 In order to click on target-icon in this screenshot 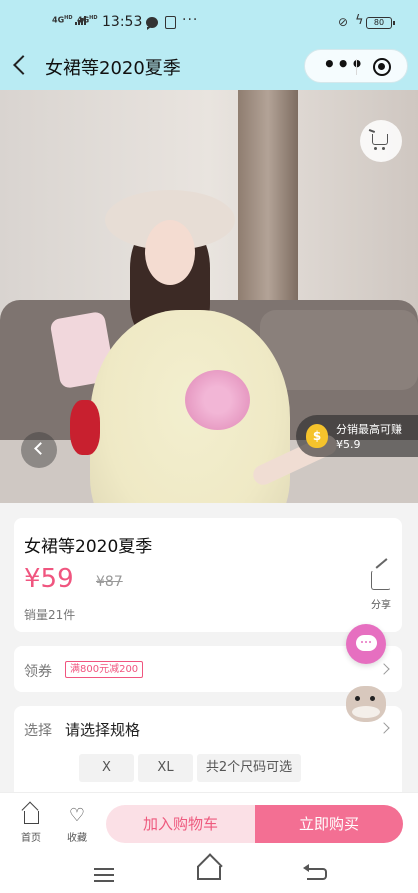, I will do `click(382, 67)`.